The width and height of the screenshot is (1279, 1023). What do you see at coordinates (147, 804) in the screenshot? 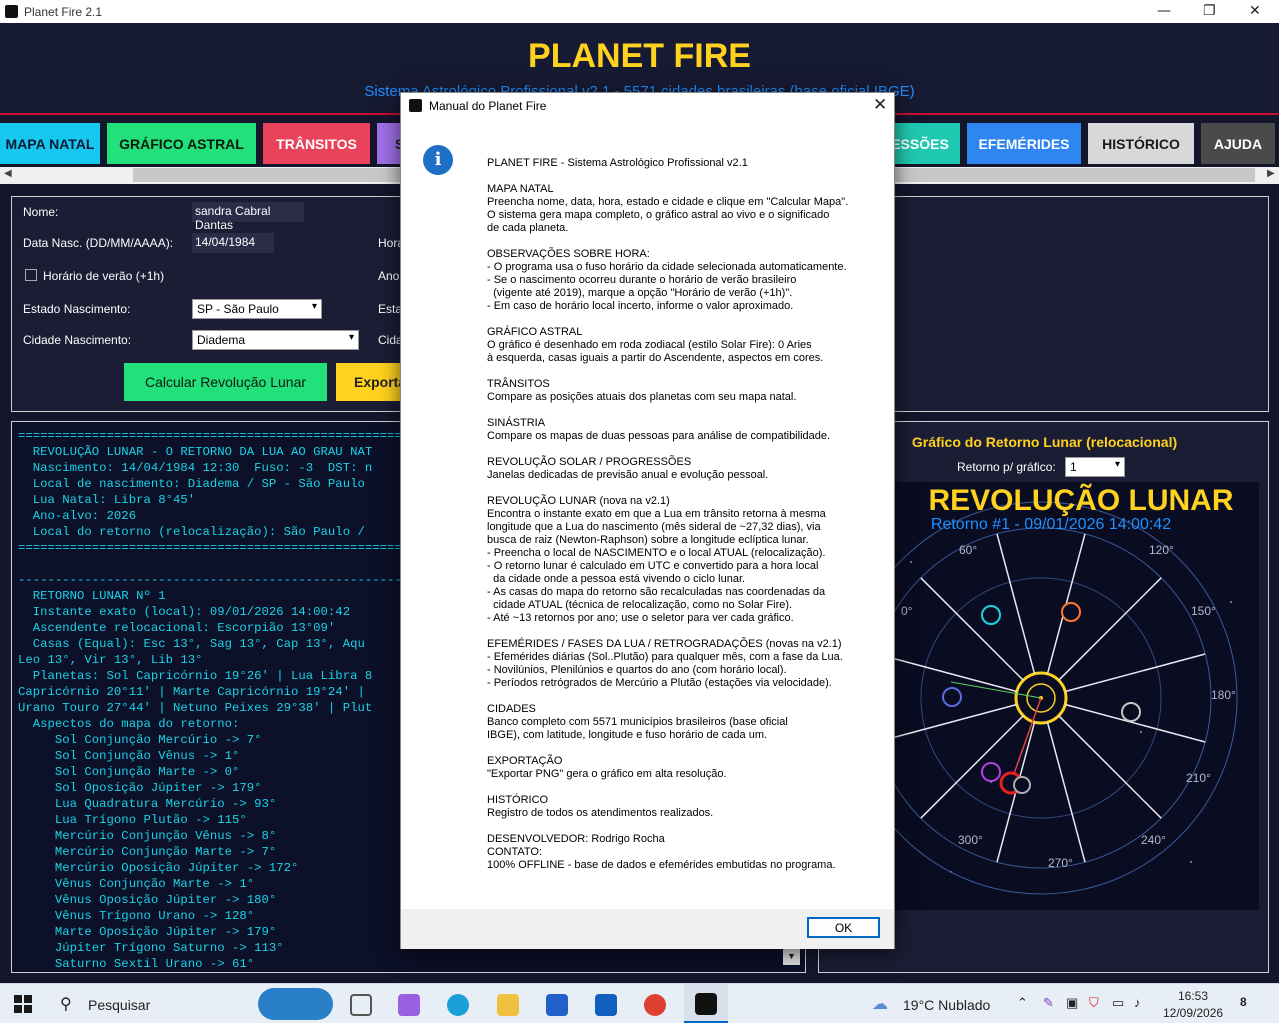
I see `output-line: Lua Quadratura Mercúrio -> 93°` at bounding box center [147, 804].